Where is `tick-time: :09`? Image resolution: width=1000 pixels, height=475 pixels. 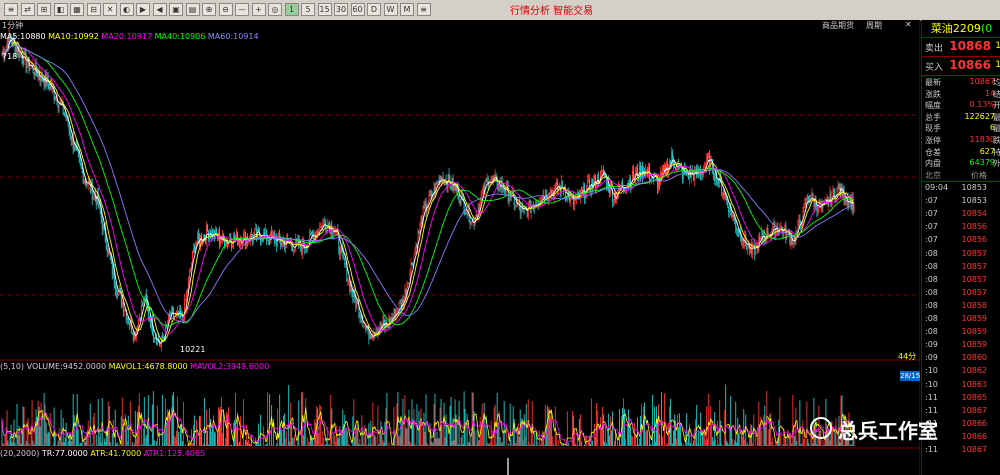 tick-time: :09 is located at coordinates (931, 358).